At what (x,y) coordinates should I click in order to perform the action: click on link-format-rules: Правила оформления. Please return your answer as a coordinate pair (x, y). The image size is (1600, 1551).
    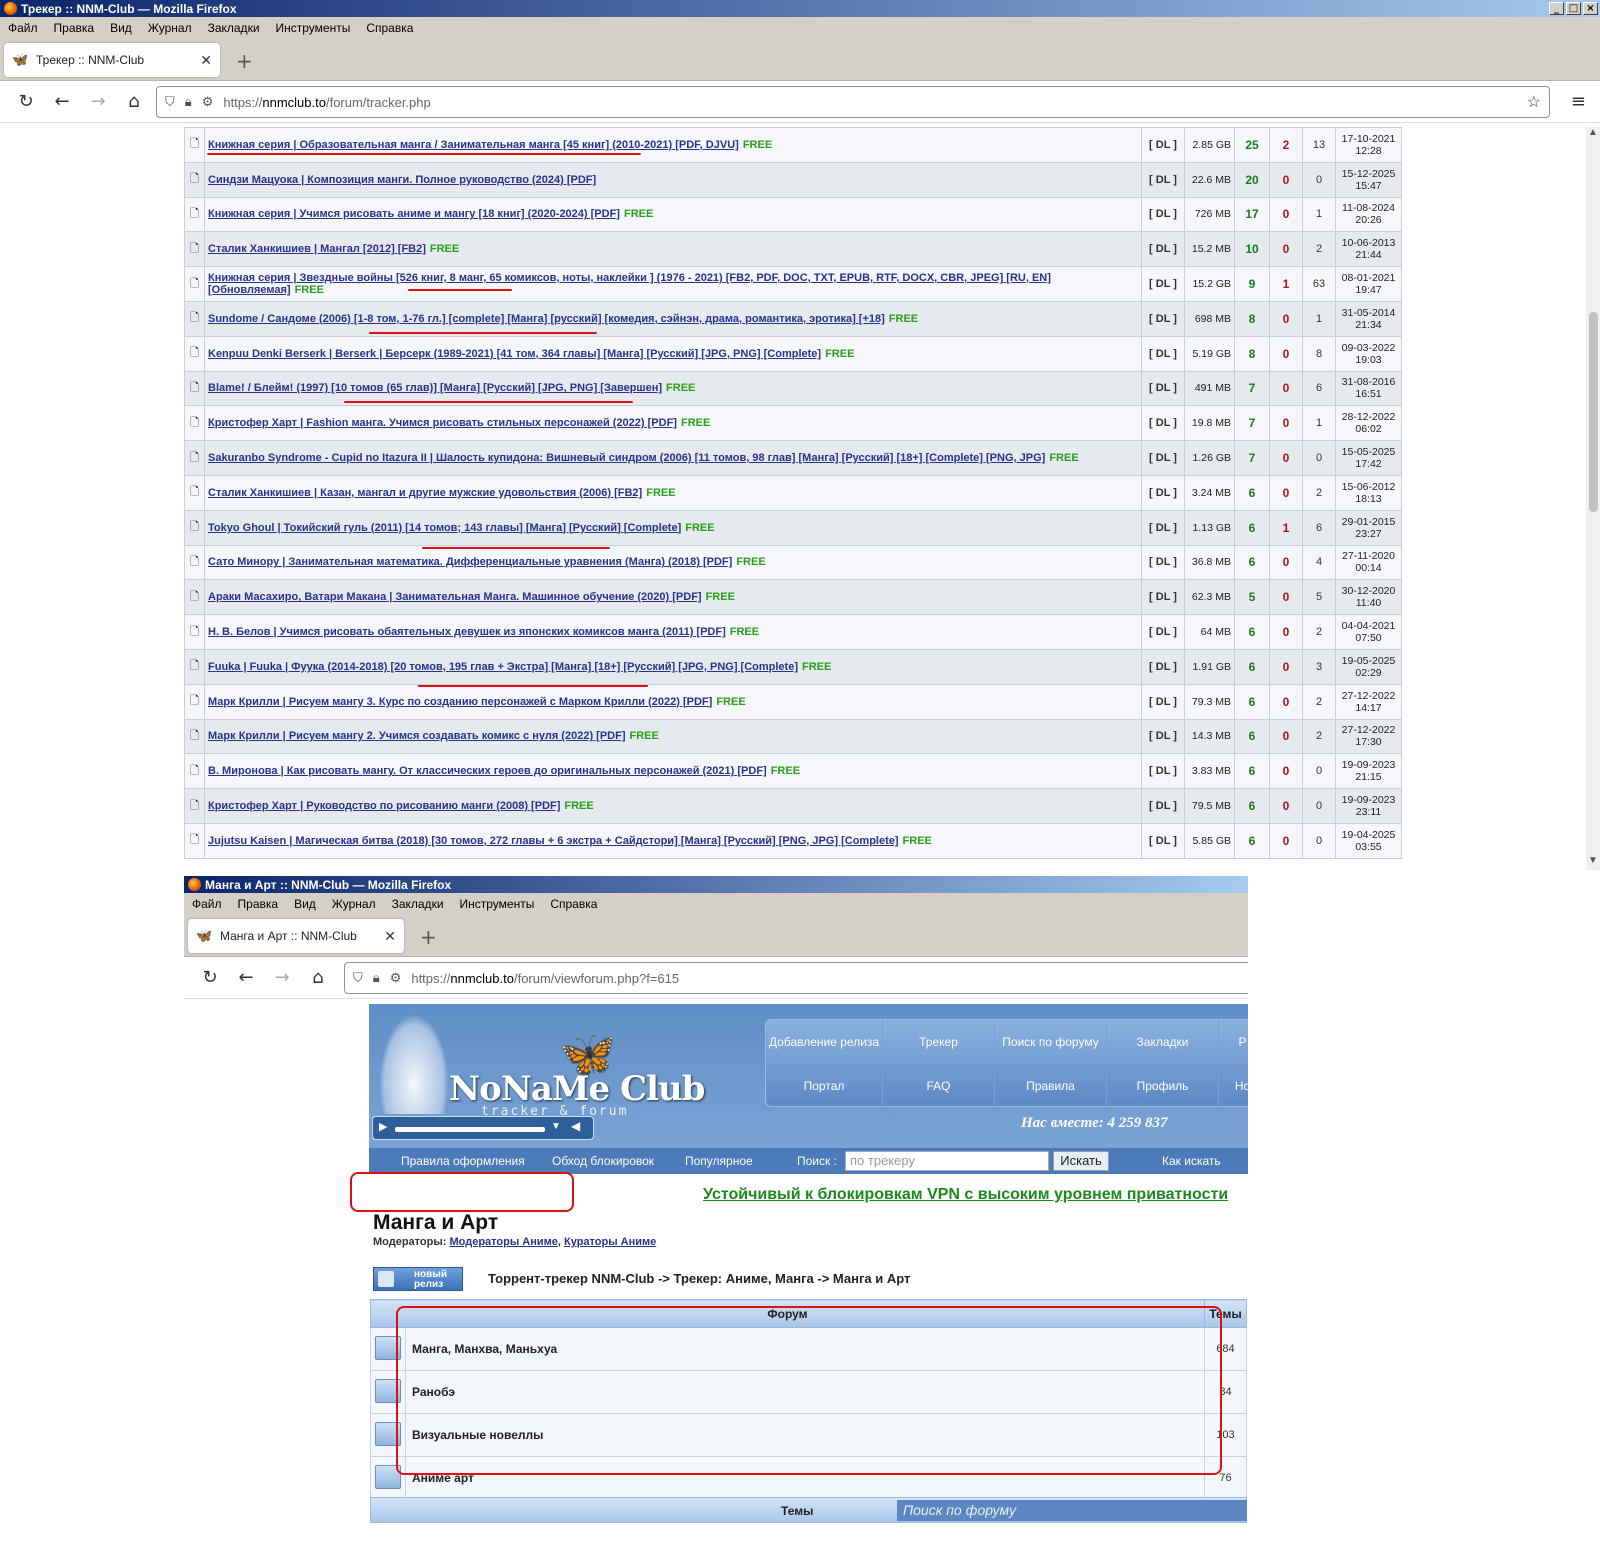
    Looking at the image, I should click on (463, 1161).